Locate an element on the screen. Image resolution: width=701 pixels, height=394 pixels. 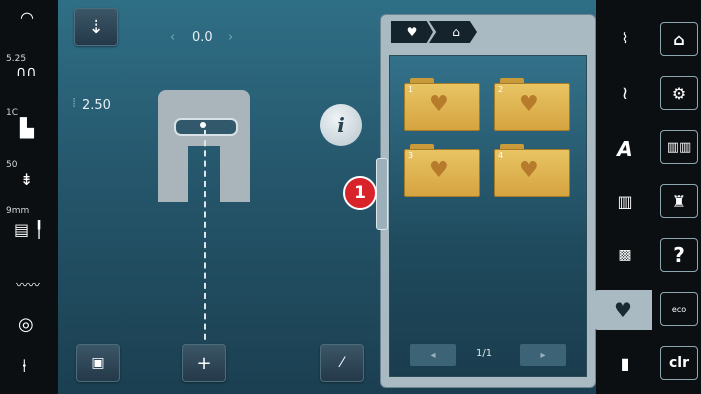
practical-stitches-icon: ⌇ is located at coordinates (625, 39).